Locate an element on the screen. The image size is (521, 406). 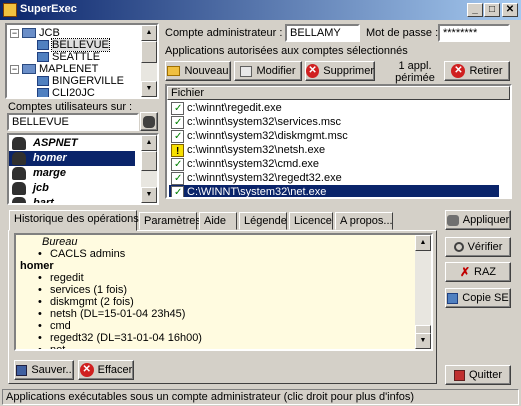
network-icon is located at coordinates (29, 69).